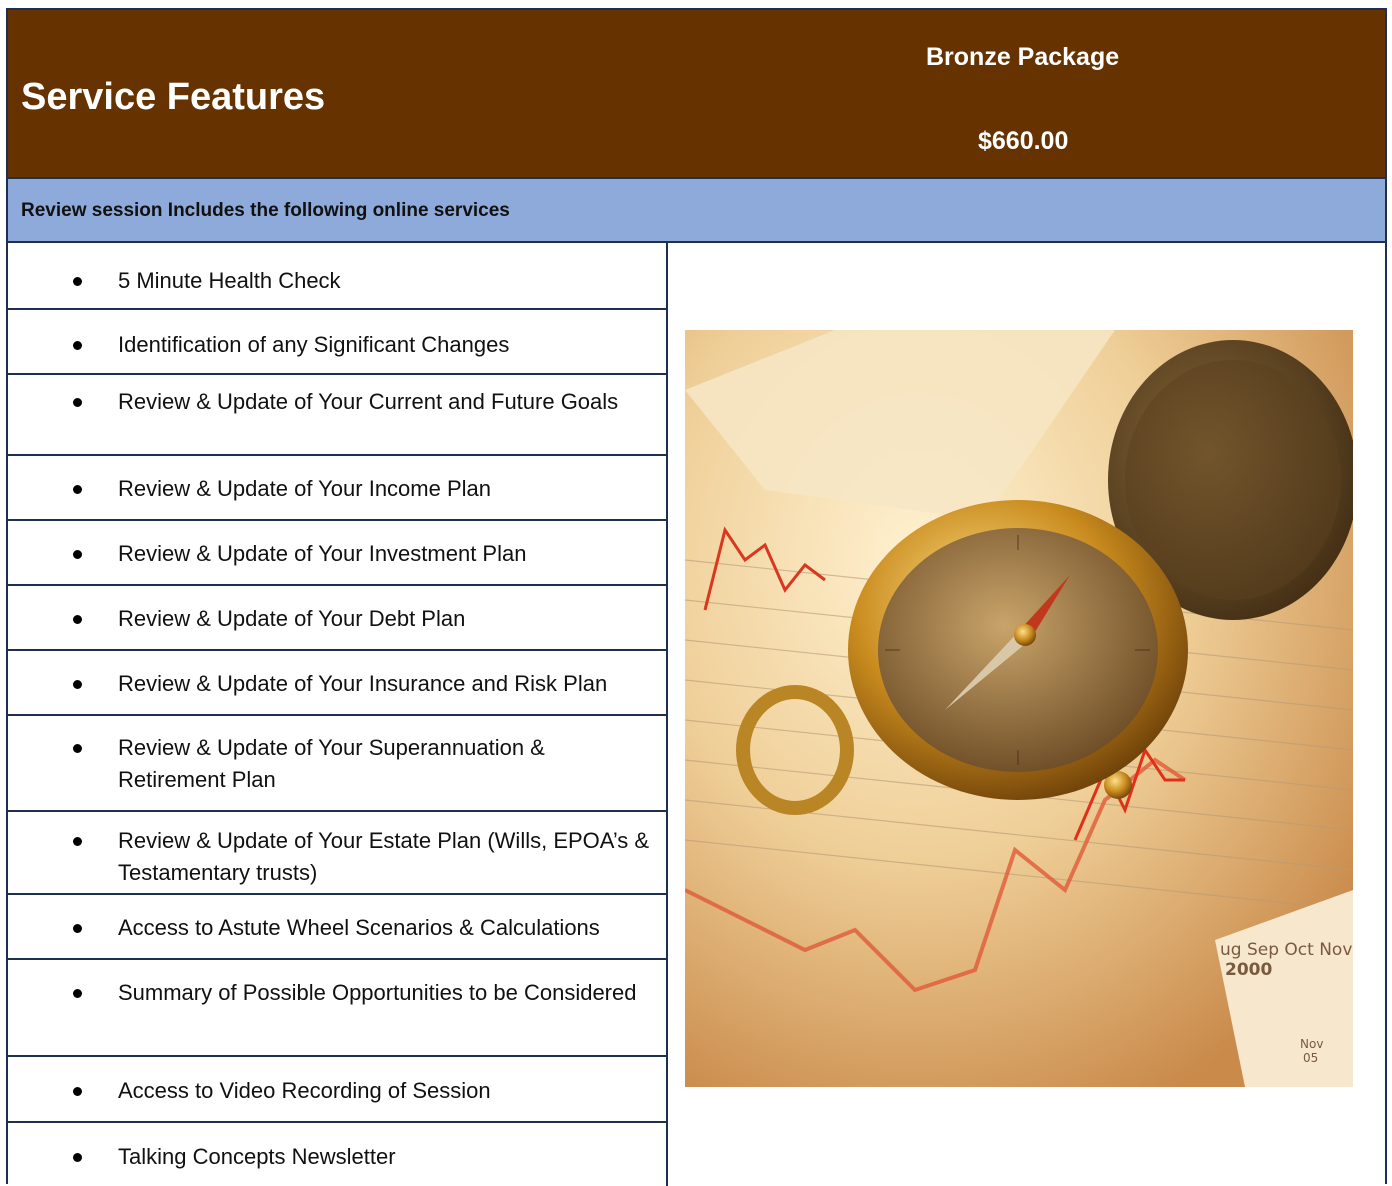 This screenshot has width=1392, height=1186. I want to click on chart-label-05: 05, so click(1310, 1058).